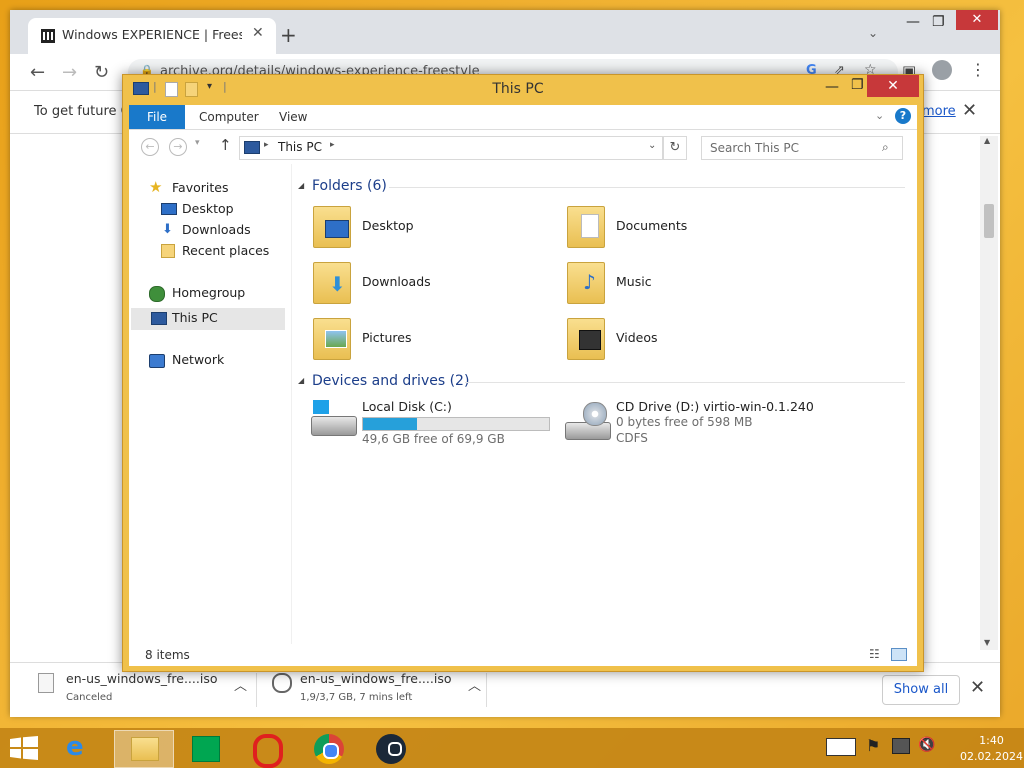 The width and height of the screenshot is (1024, 768). What do you see at coordinates (336, 339) in the screenshot?
I see `picture-overlay-icon` at bounding box center [336, 339].